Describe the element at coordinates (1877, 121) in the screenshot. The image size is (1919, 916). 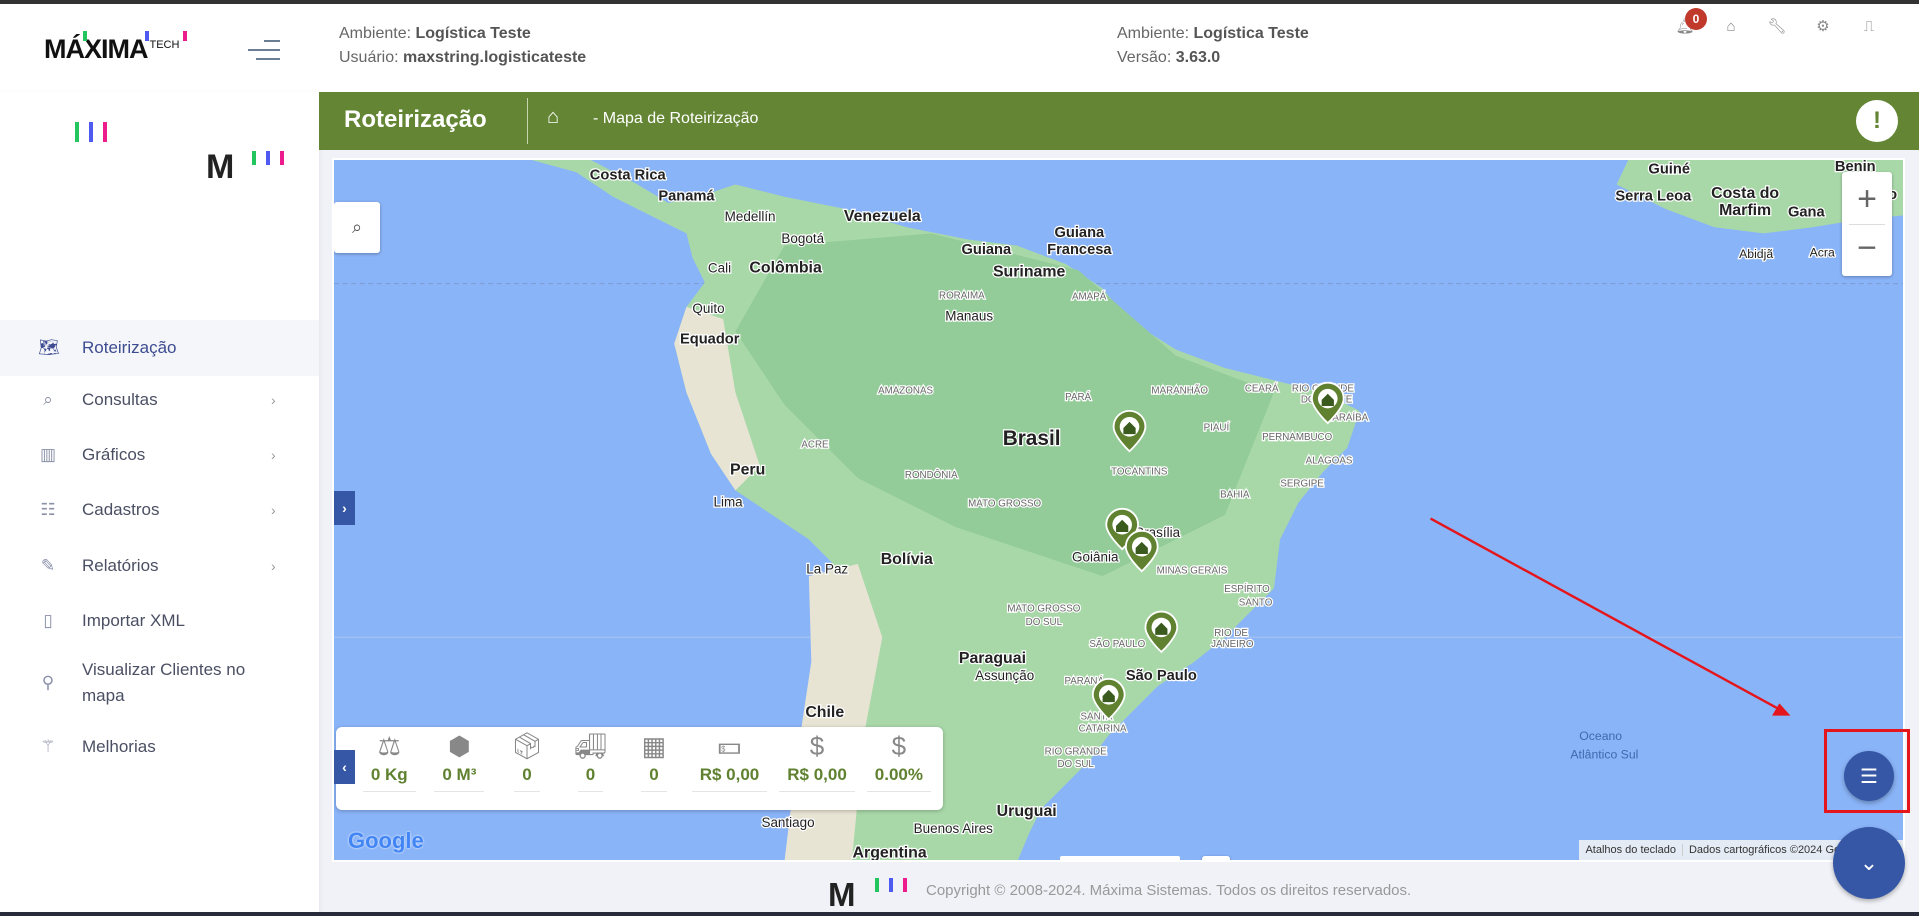
I see `alert-button: !` at that location.